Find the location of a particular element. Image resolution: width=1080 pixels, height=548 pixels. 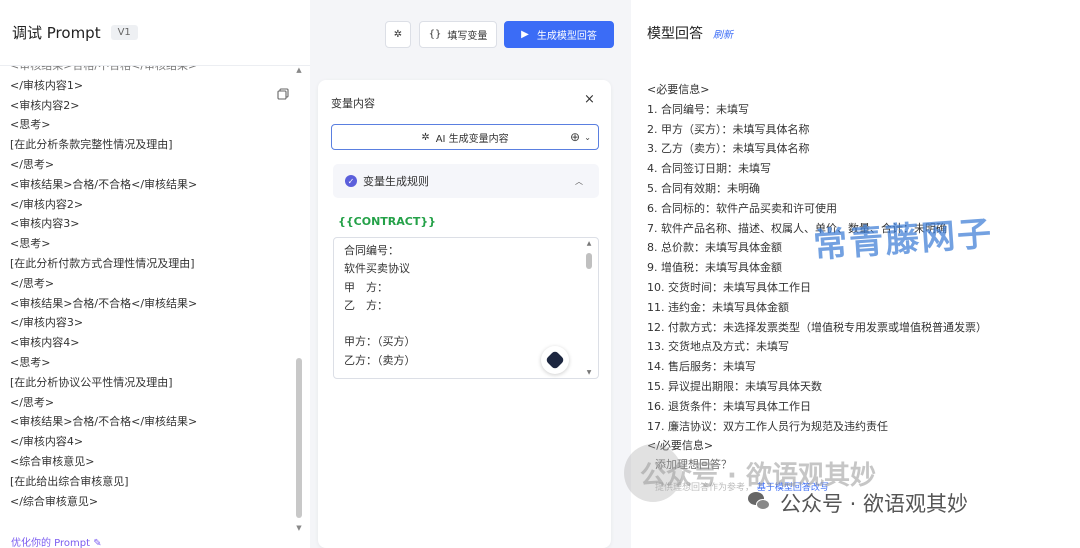

braces-icon: {} is located at coordinates (435, 34).